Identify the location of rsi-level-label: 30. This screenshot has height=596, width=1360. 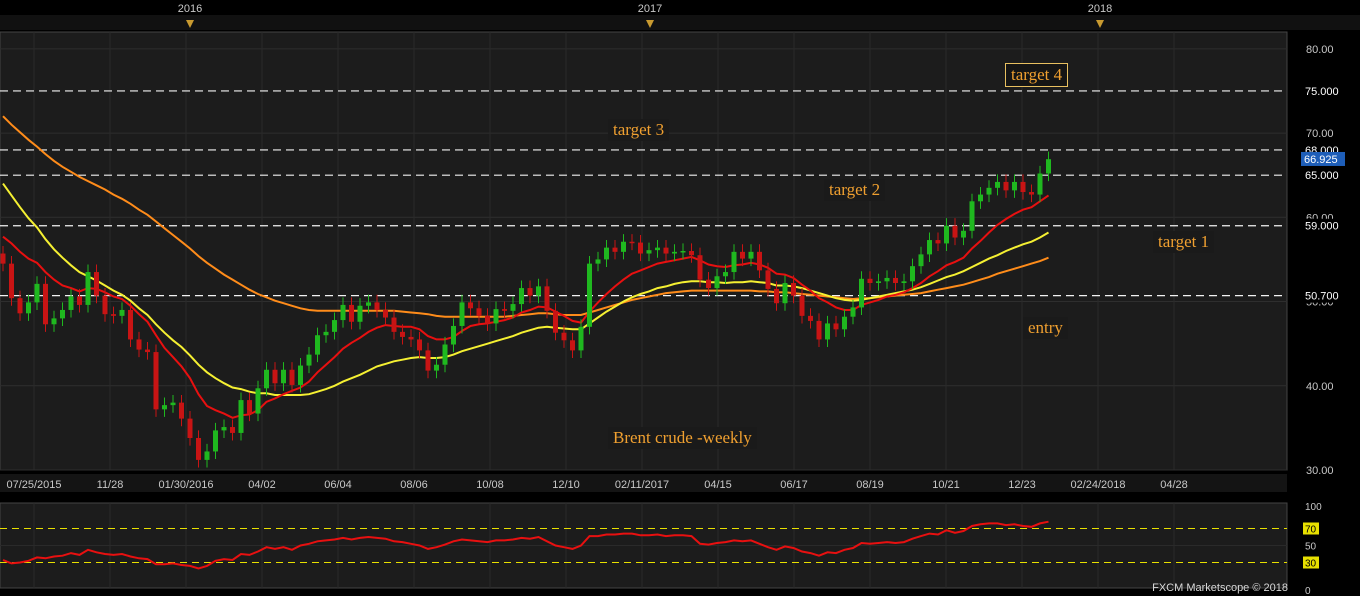
(1311, 564).